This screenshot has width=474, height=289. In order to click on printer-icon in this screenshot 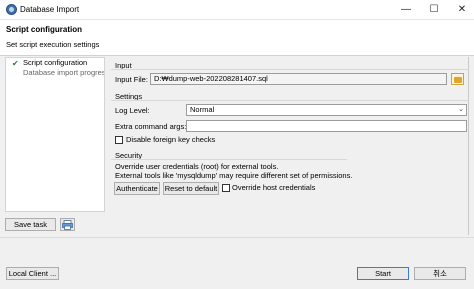, I will do `click(67, 225)`.